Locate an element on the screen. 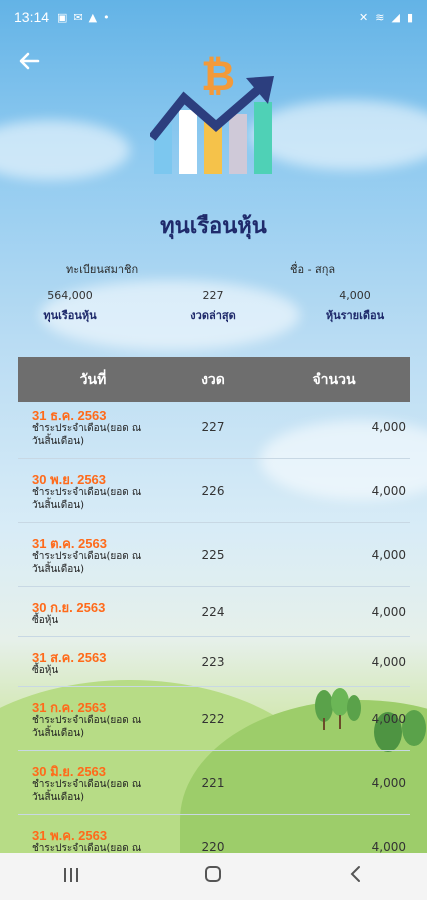  row-period: 227 is located at coordinates (213, 427).